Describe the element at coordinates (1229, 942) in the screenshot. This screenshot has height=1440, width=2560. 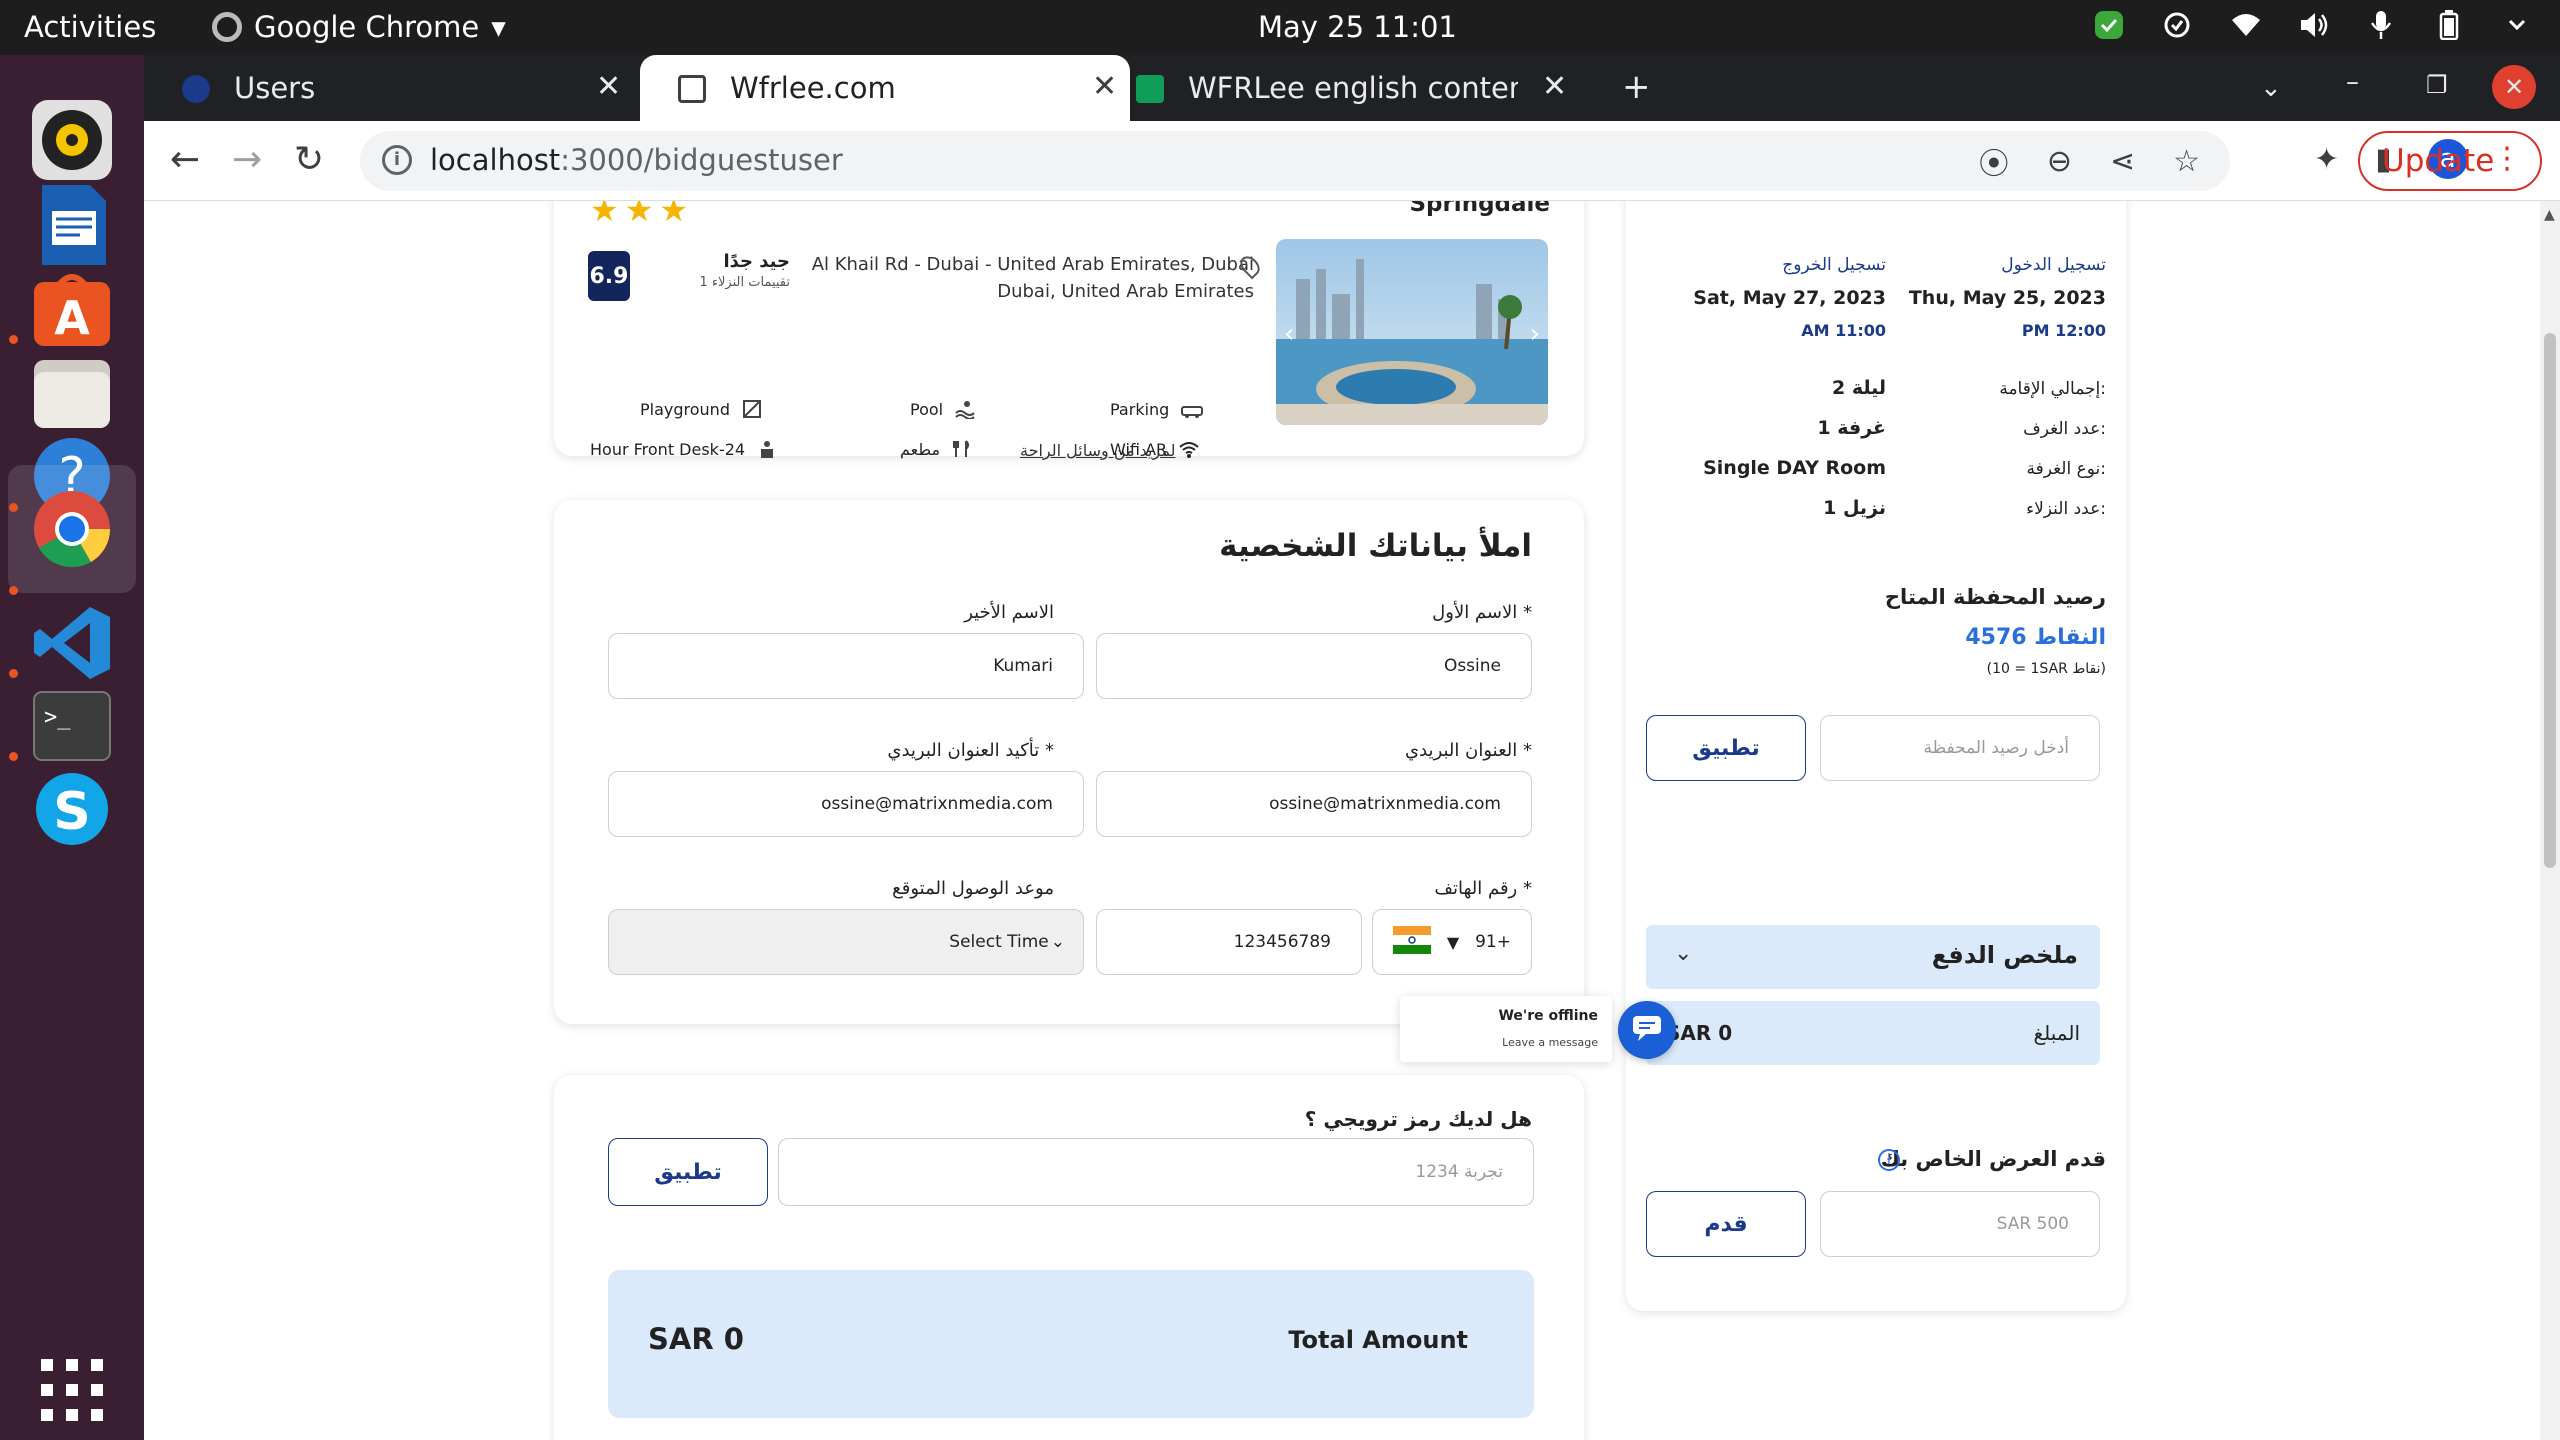
I see `phone-input: 123456789` at that location.